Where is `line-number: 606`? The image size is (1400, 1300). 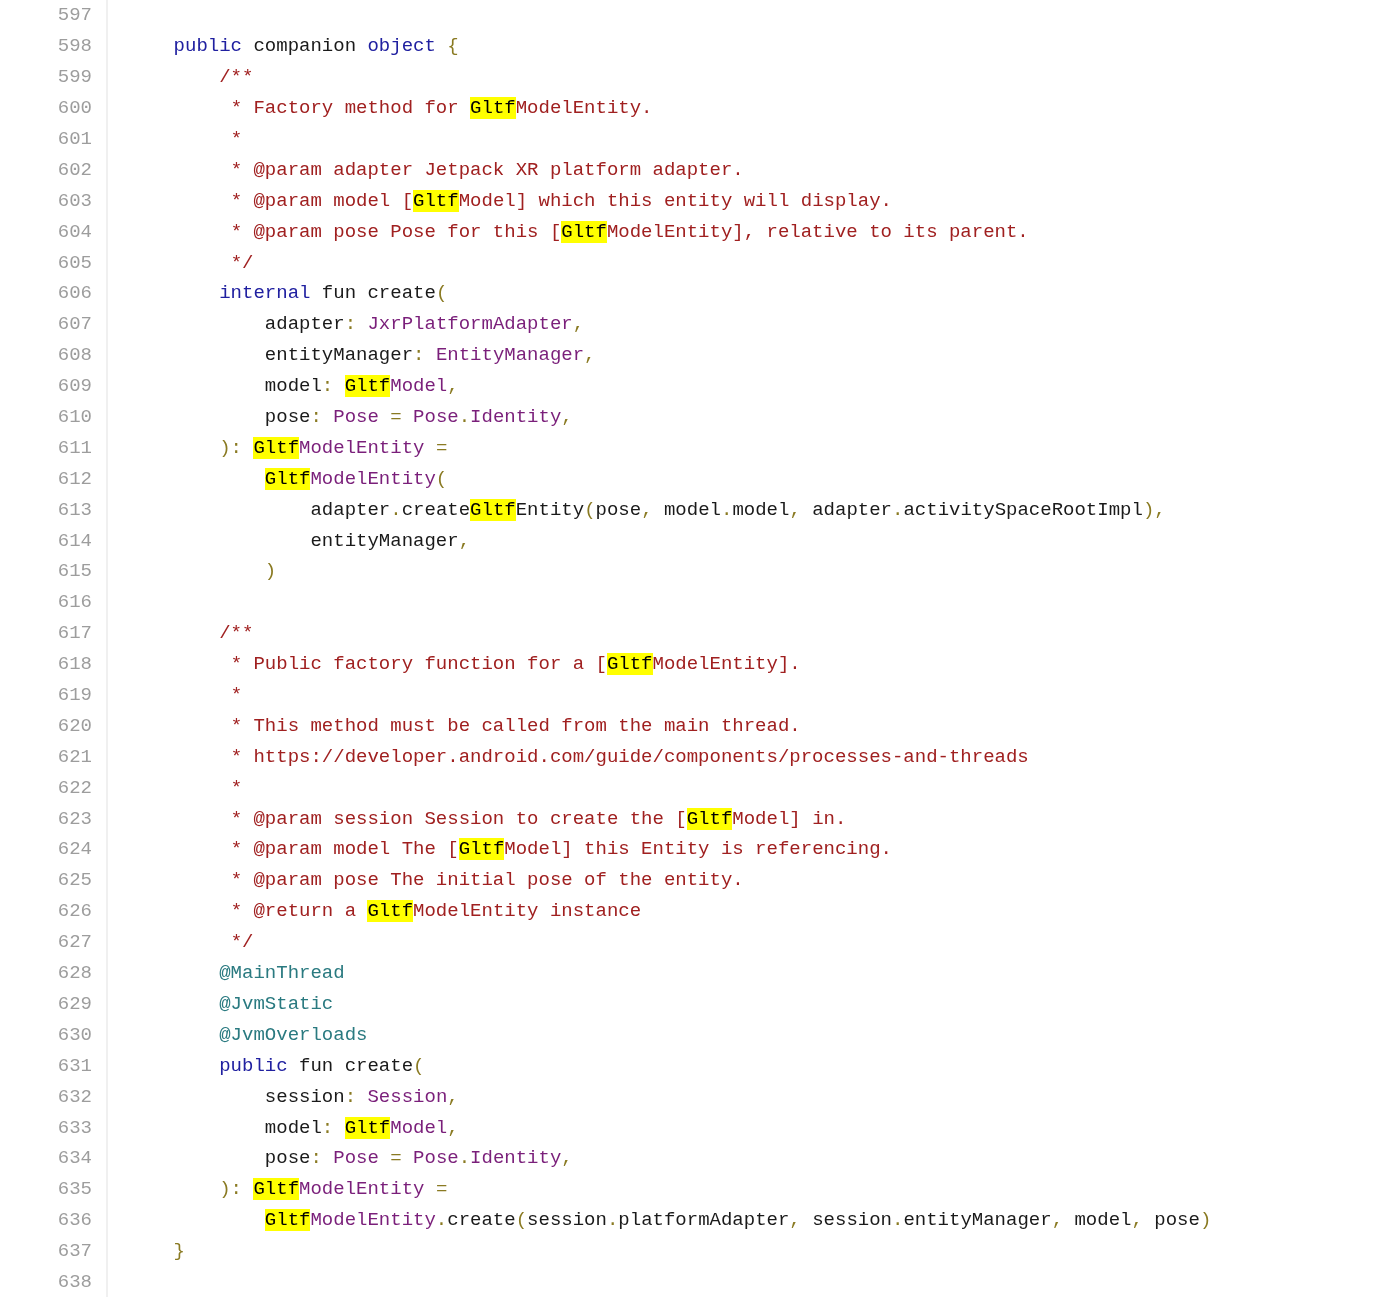 line-number: 606 is located at coordinates (75, 293).